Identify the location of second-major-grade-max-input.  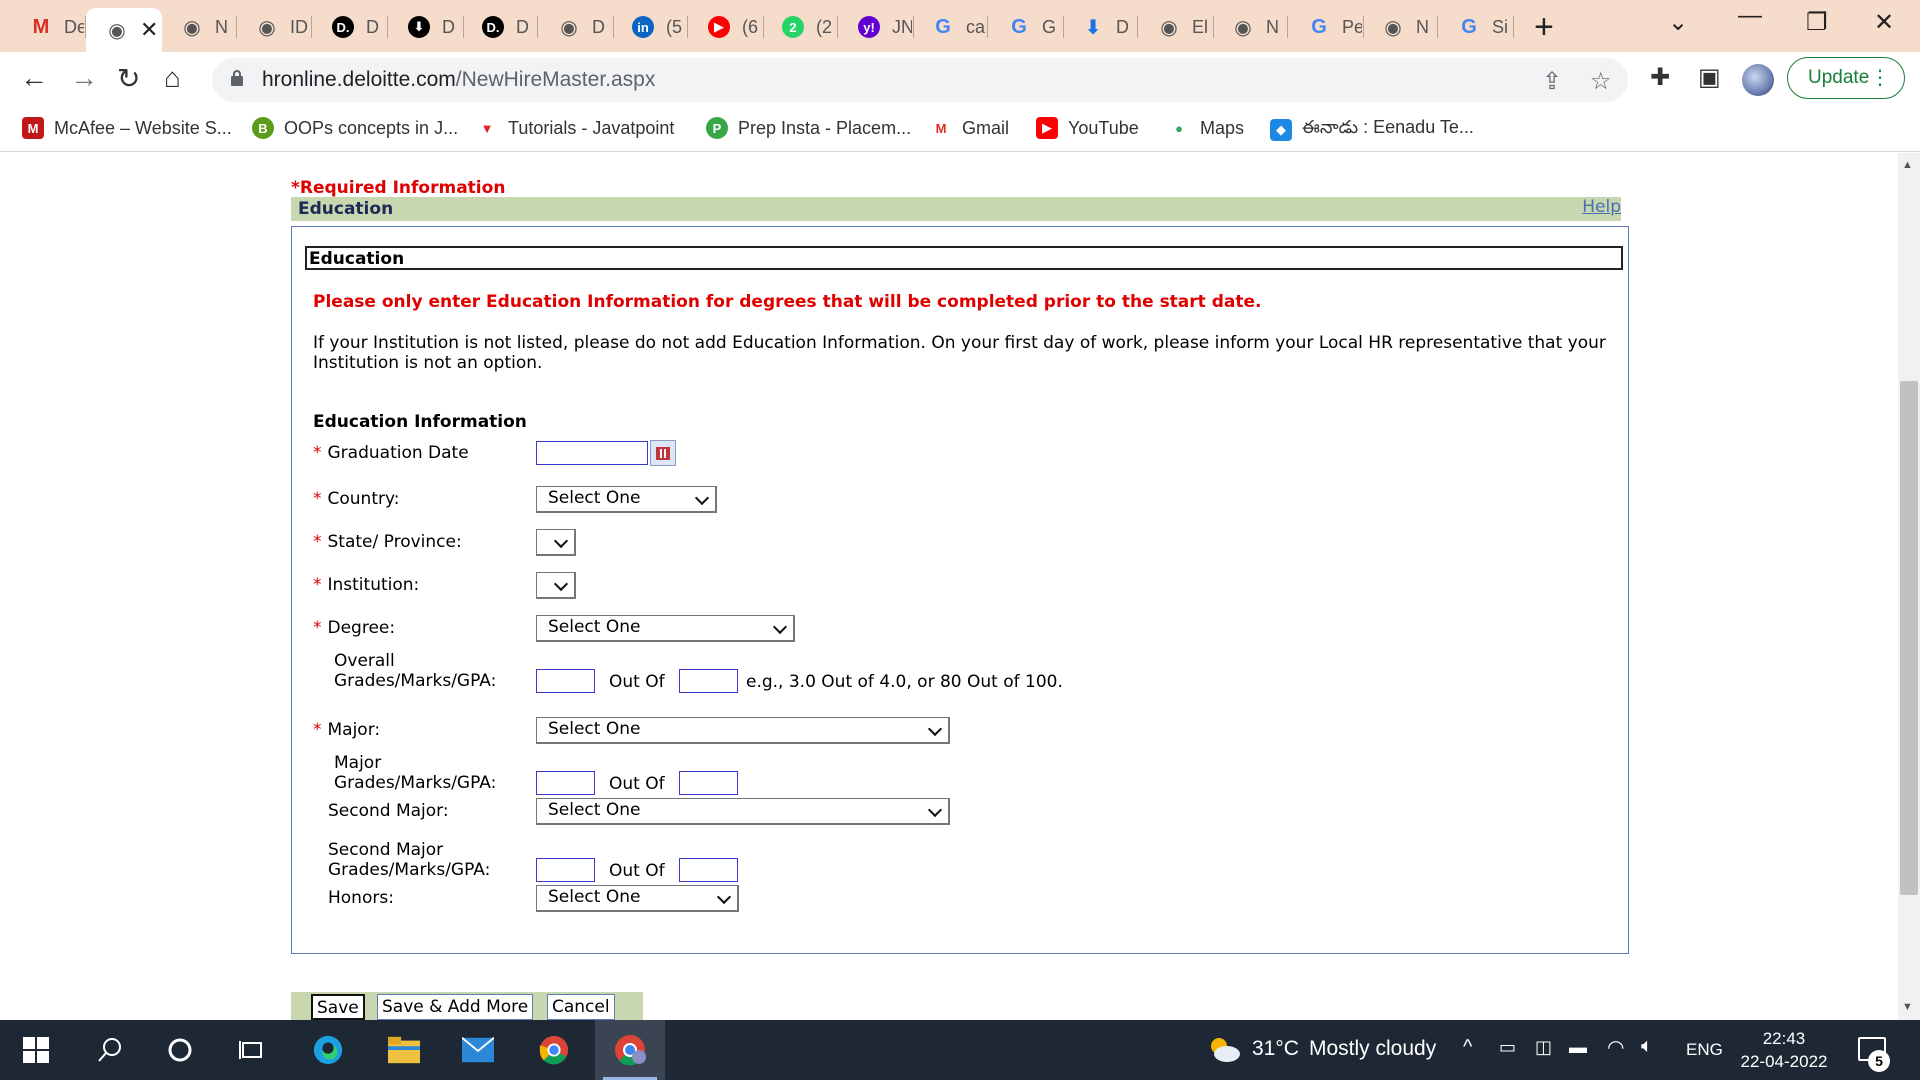
(708, 870).